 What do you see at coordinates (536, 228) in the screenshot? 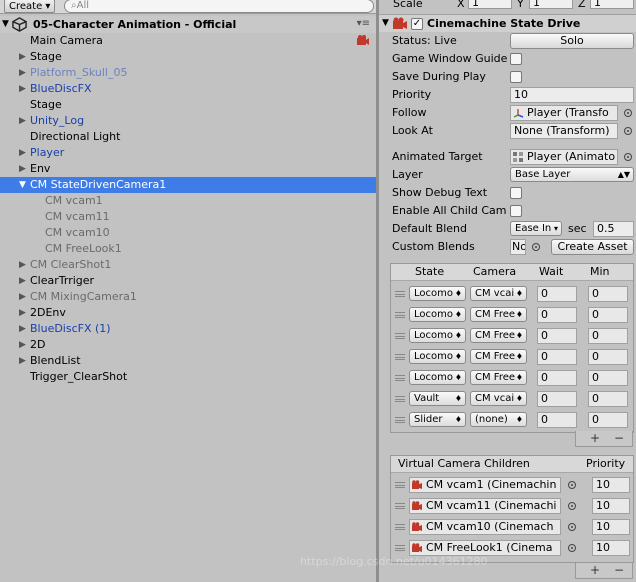
I see `default-blend-dropdown: Ease In ▾` at bounding box center [536, 228].